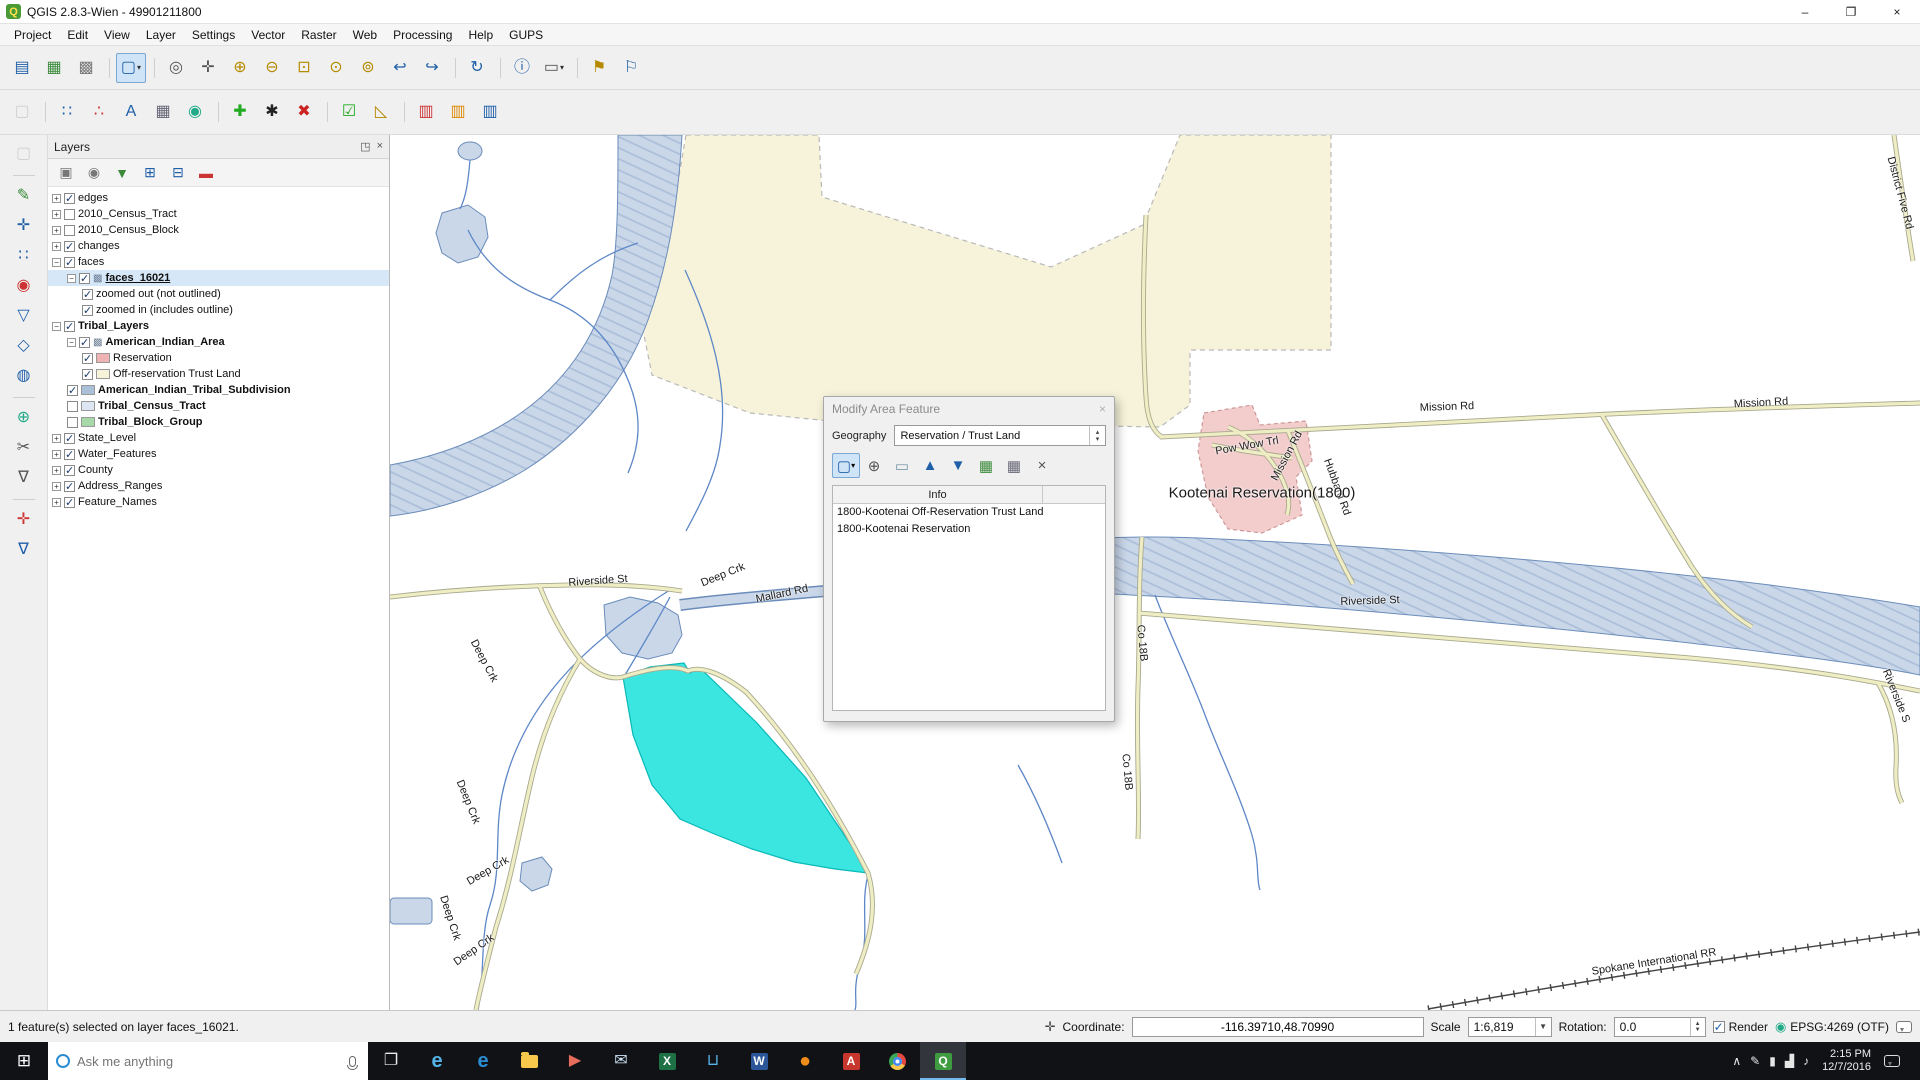 The height and width of the screenshot is (1080, 1920). Describe the element at coordinates (127, 67) in the screenshot. I see `select-features-icon: ▢` at that location.